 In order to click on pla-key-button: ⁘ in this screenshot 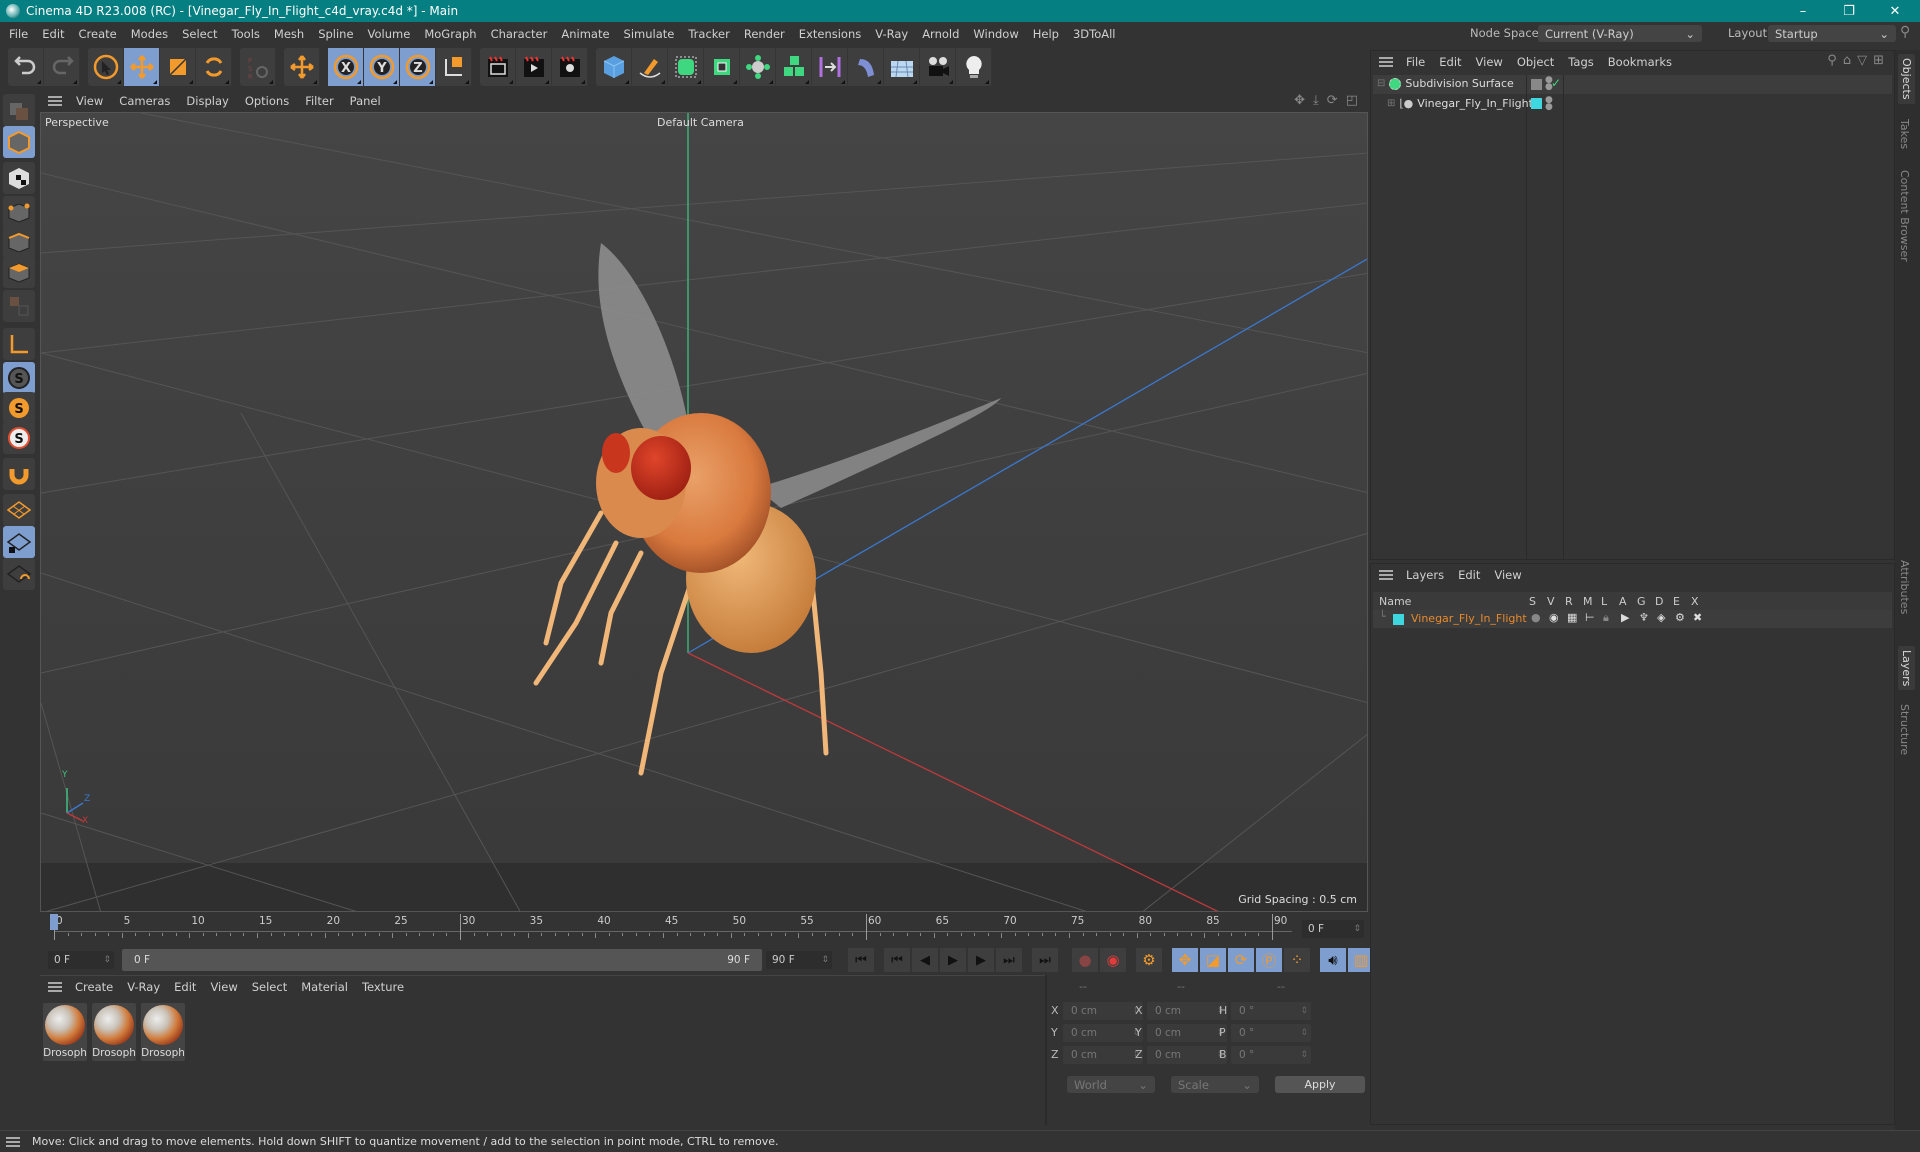, I will do `click(1297, 960)`.